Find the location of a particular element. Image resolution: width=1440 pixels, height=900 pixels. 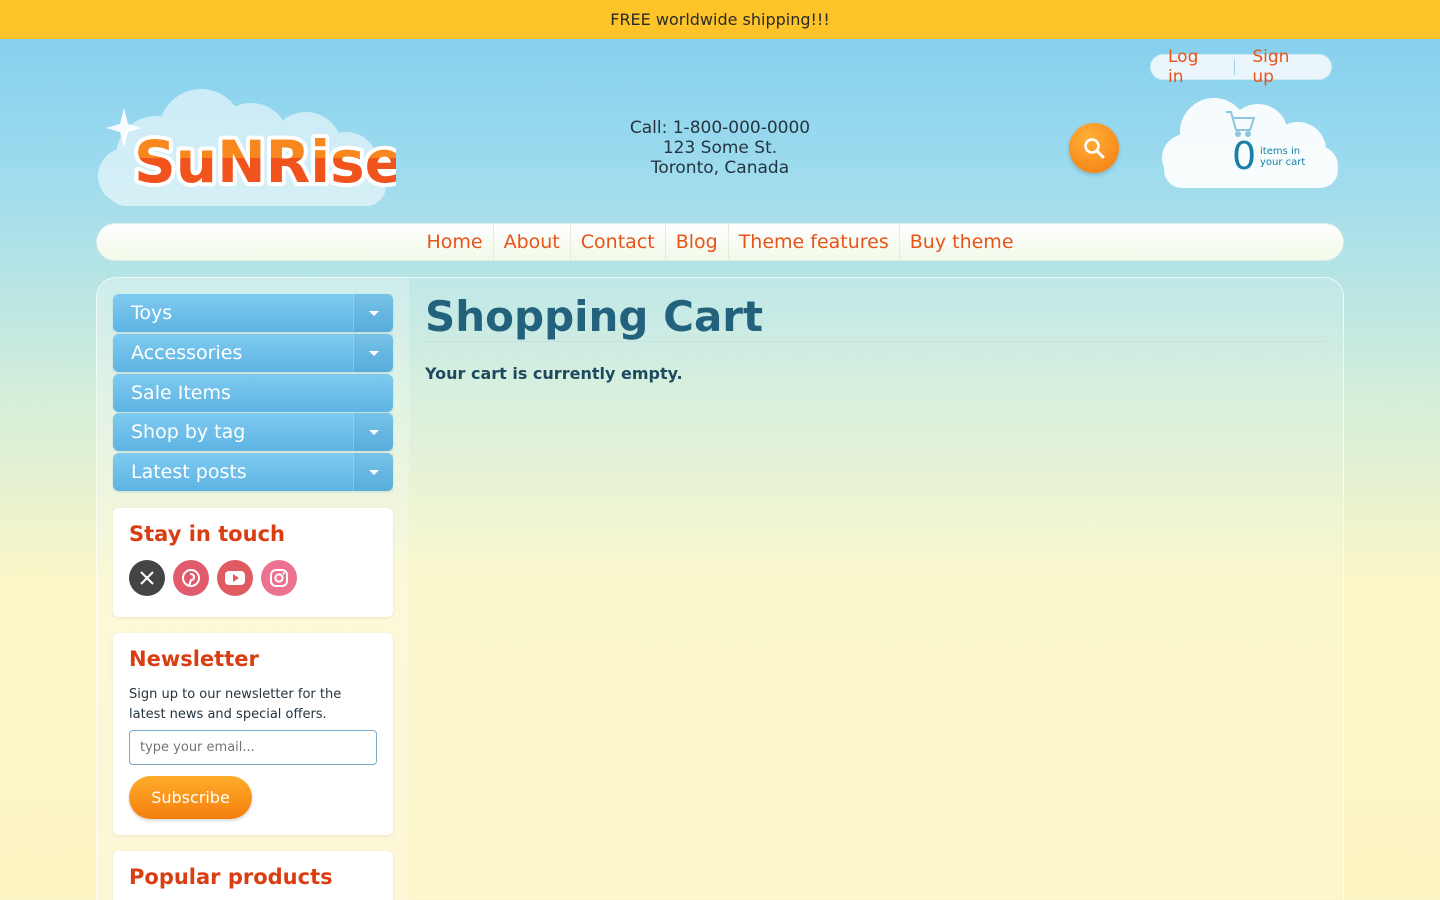

announcement-text: FREE worldwide shipping!!! is located at coordinates (720, 19).